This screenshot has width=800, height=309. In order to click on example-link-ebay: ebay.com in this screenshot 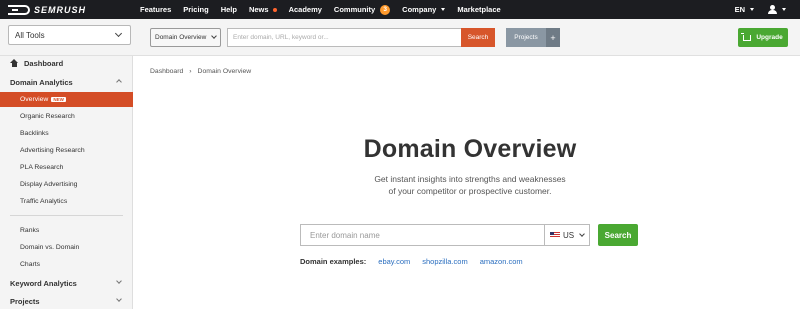, I will do `click(394, 261)`.